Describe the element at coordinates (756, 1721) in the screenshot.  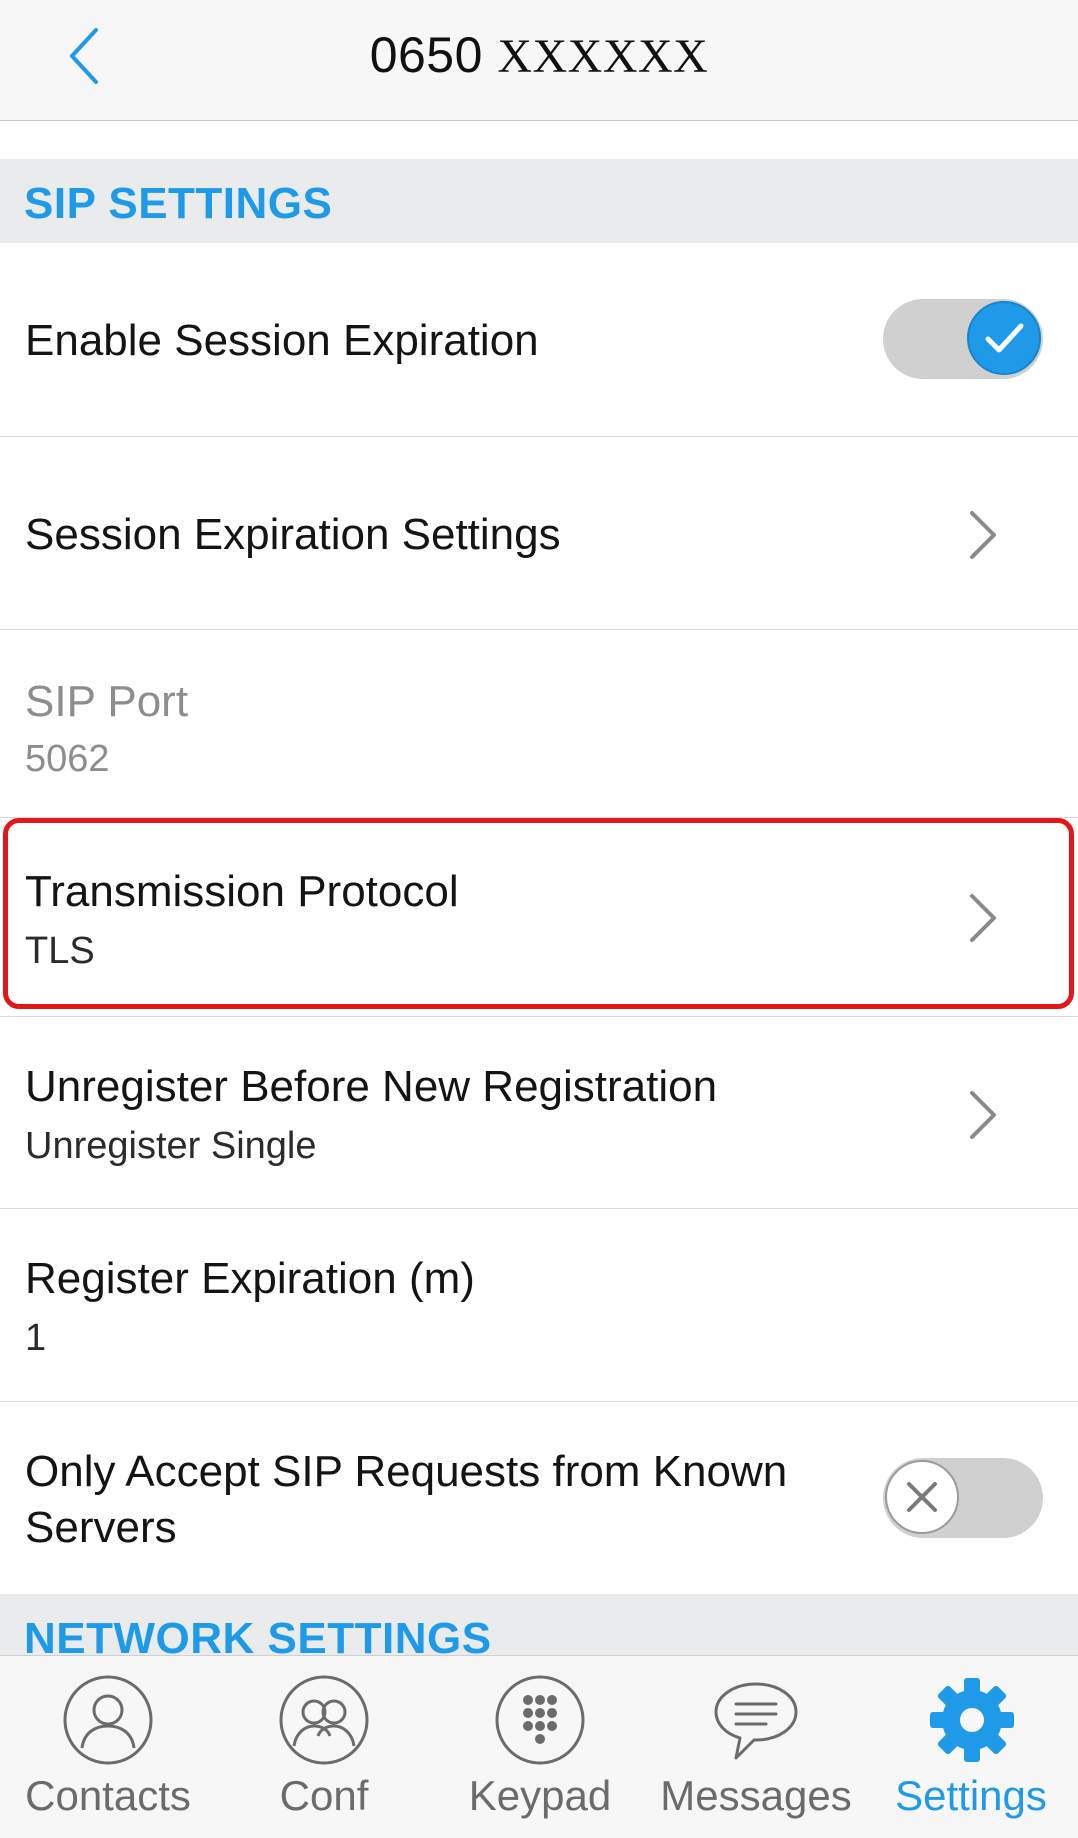
I see `messages-icon` at that location.